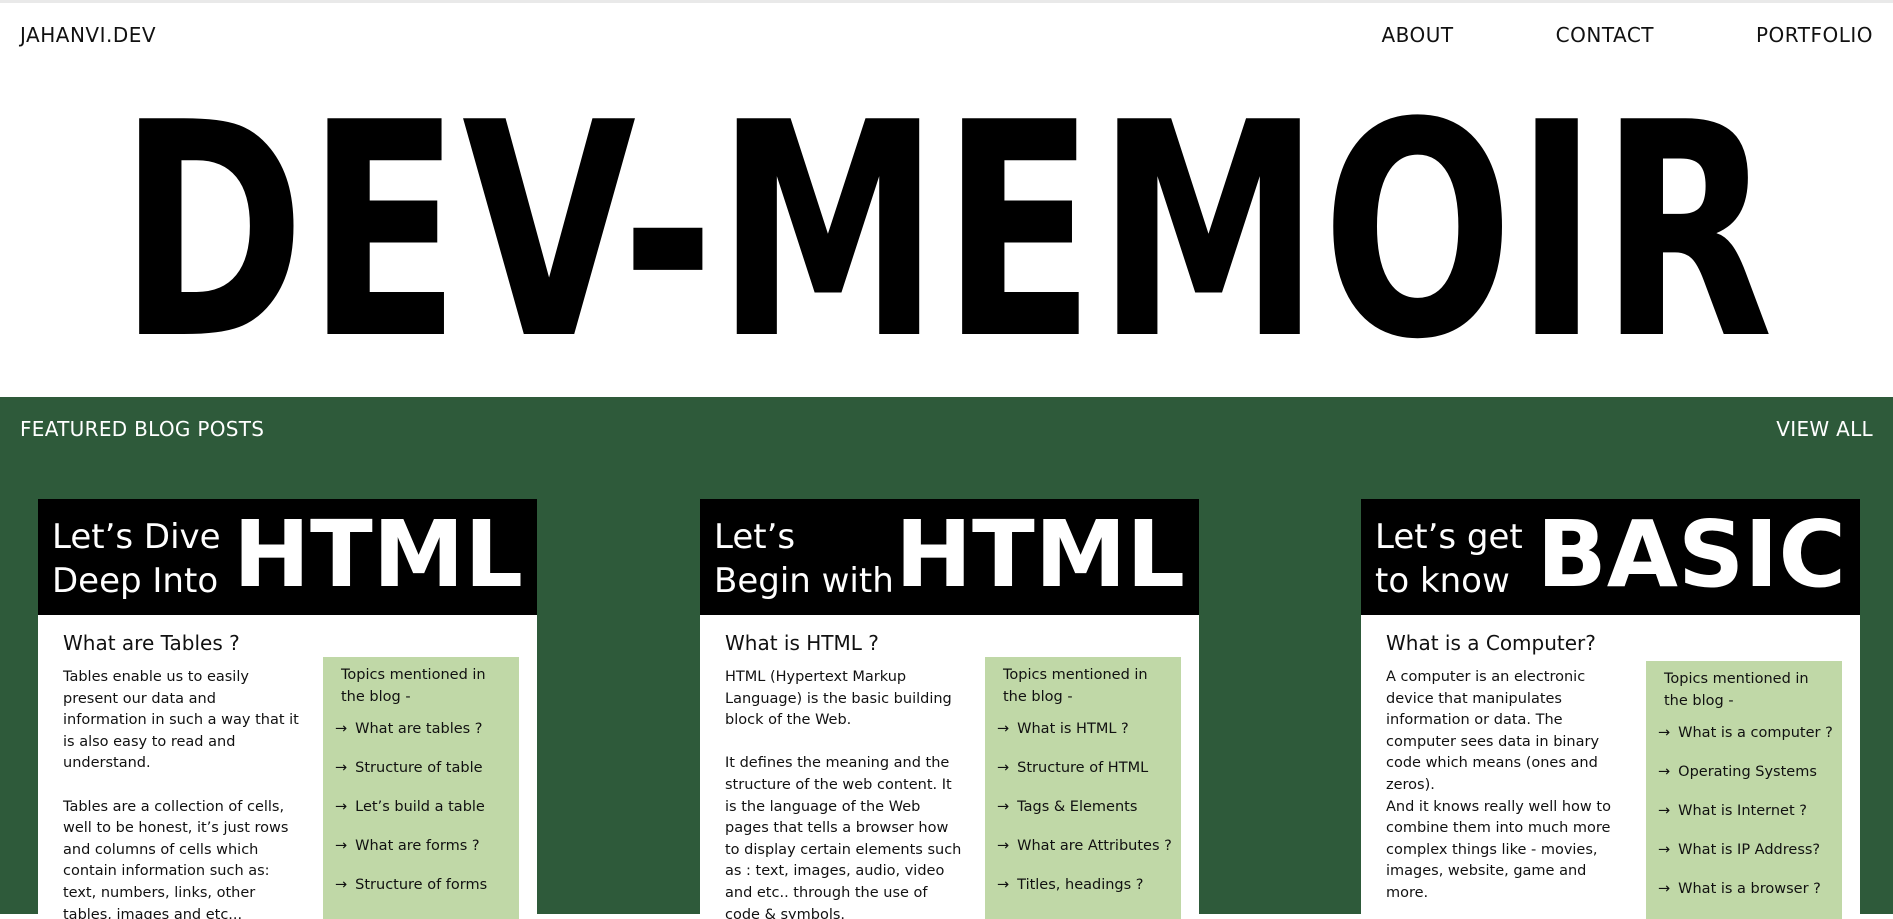  What do you see at coordinates (409, 768) in the screenshot?
I see `topic-item: → Structure of table` at bounding box center [409, 768].